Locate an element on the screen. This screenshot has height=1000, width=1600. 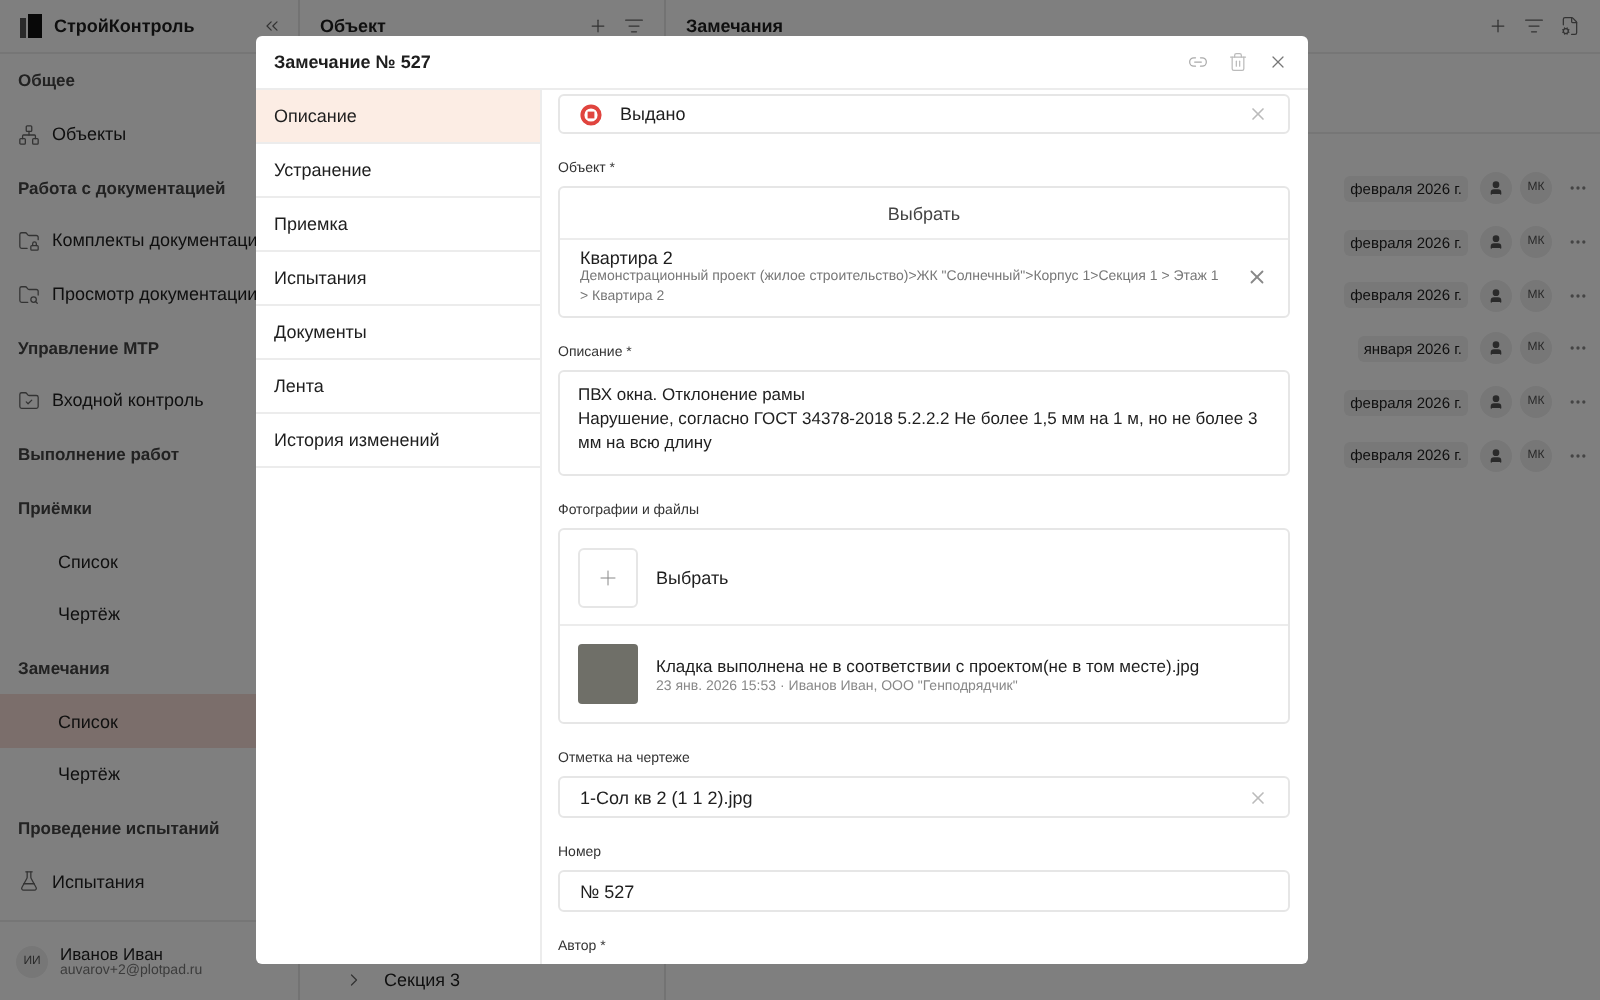
section-title: Приёмки is located at coordinates (55, 508).